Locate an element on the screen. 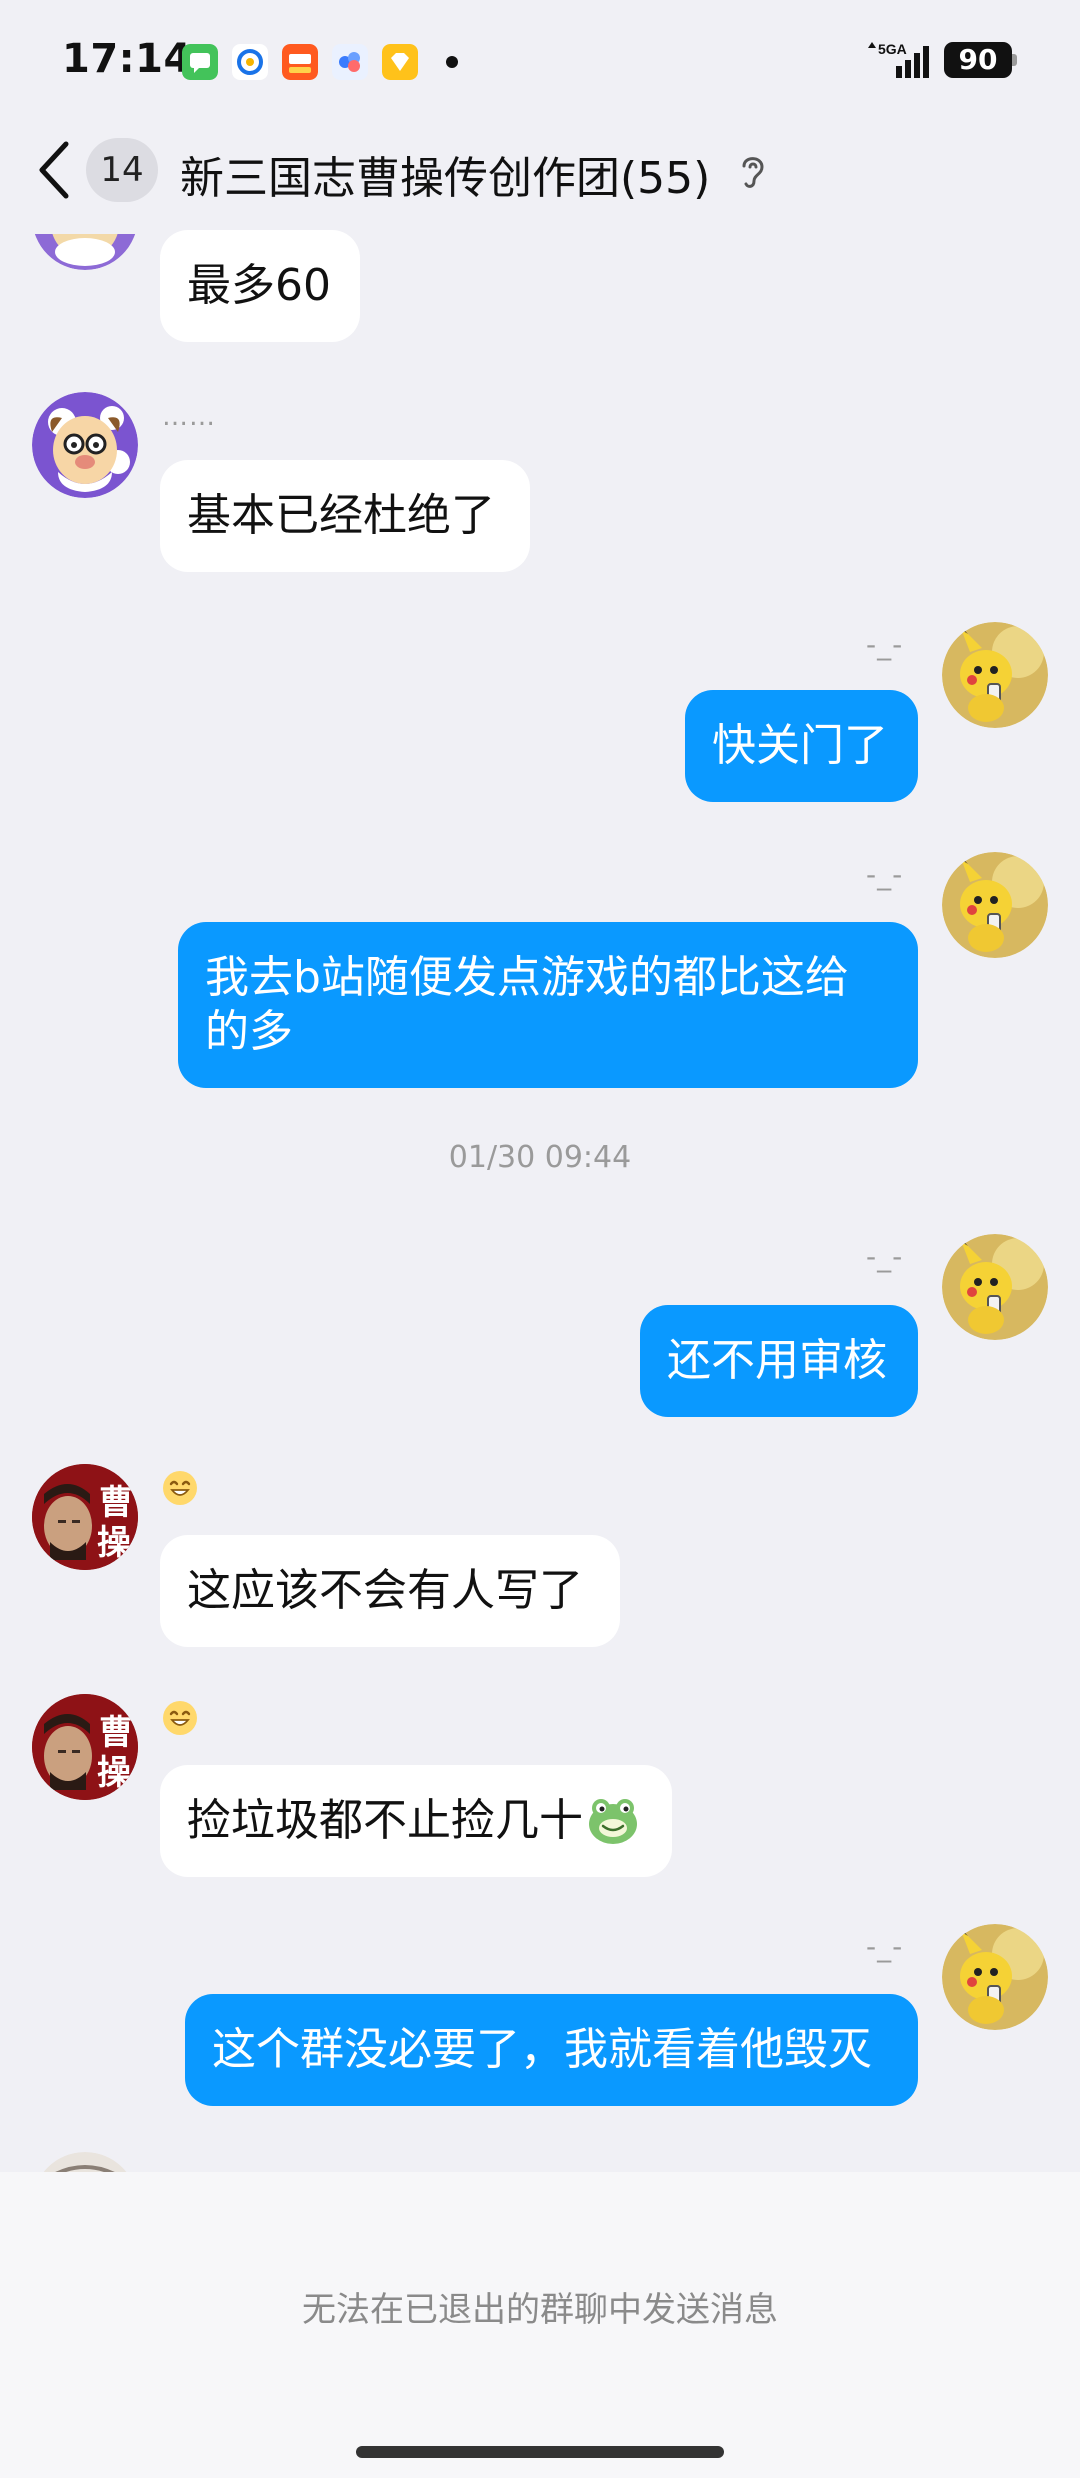  notification-icons is located at coordinates (320, 62).